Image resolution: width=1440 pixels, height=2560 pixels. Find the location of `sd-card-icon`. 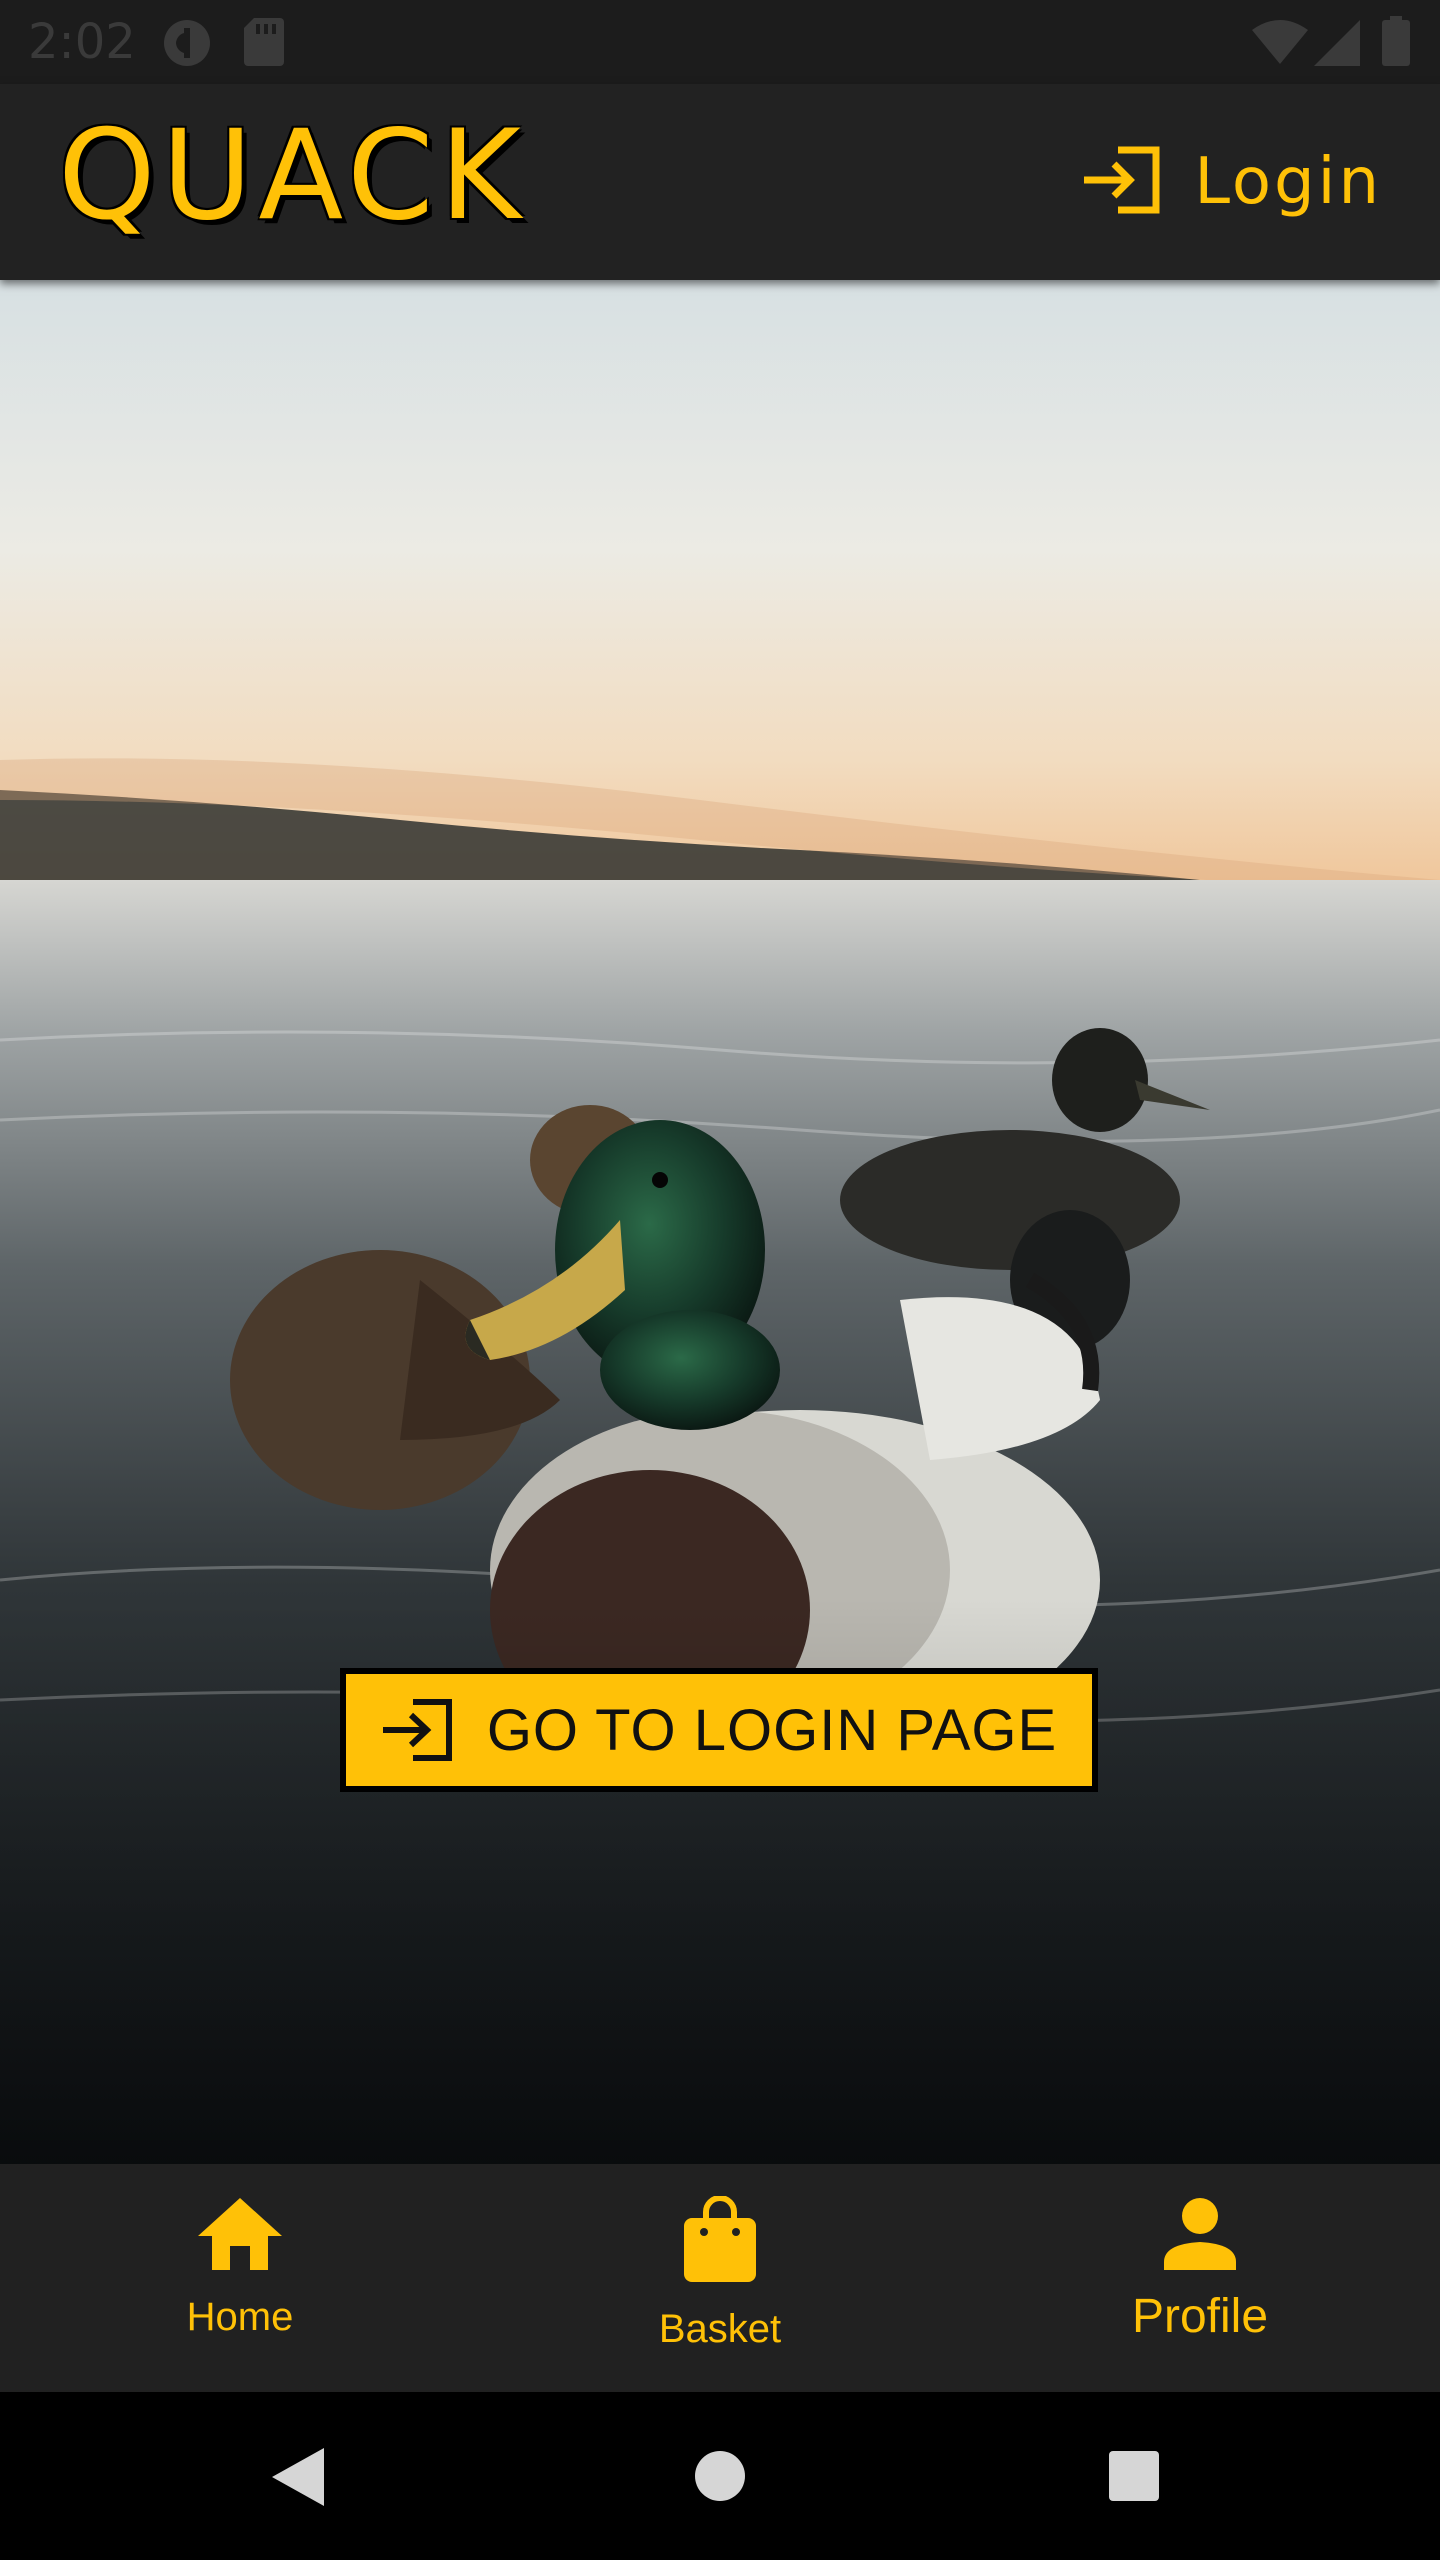

sd-card-icon is located at coordinates (264, 44).